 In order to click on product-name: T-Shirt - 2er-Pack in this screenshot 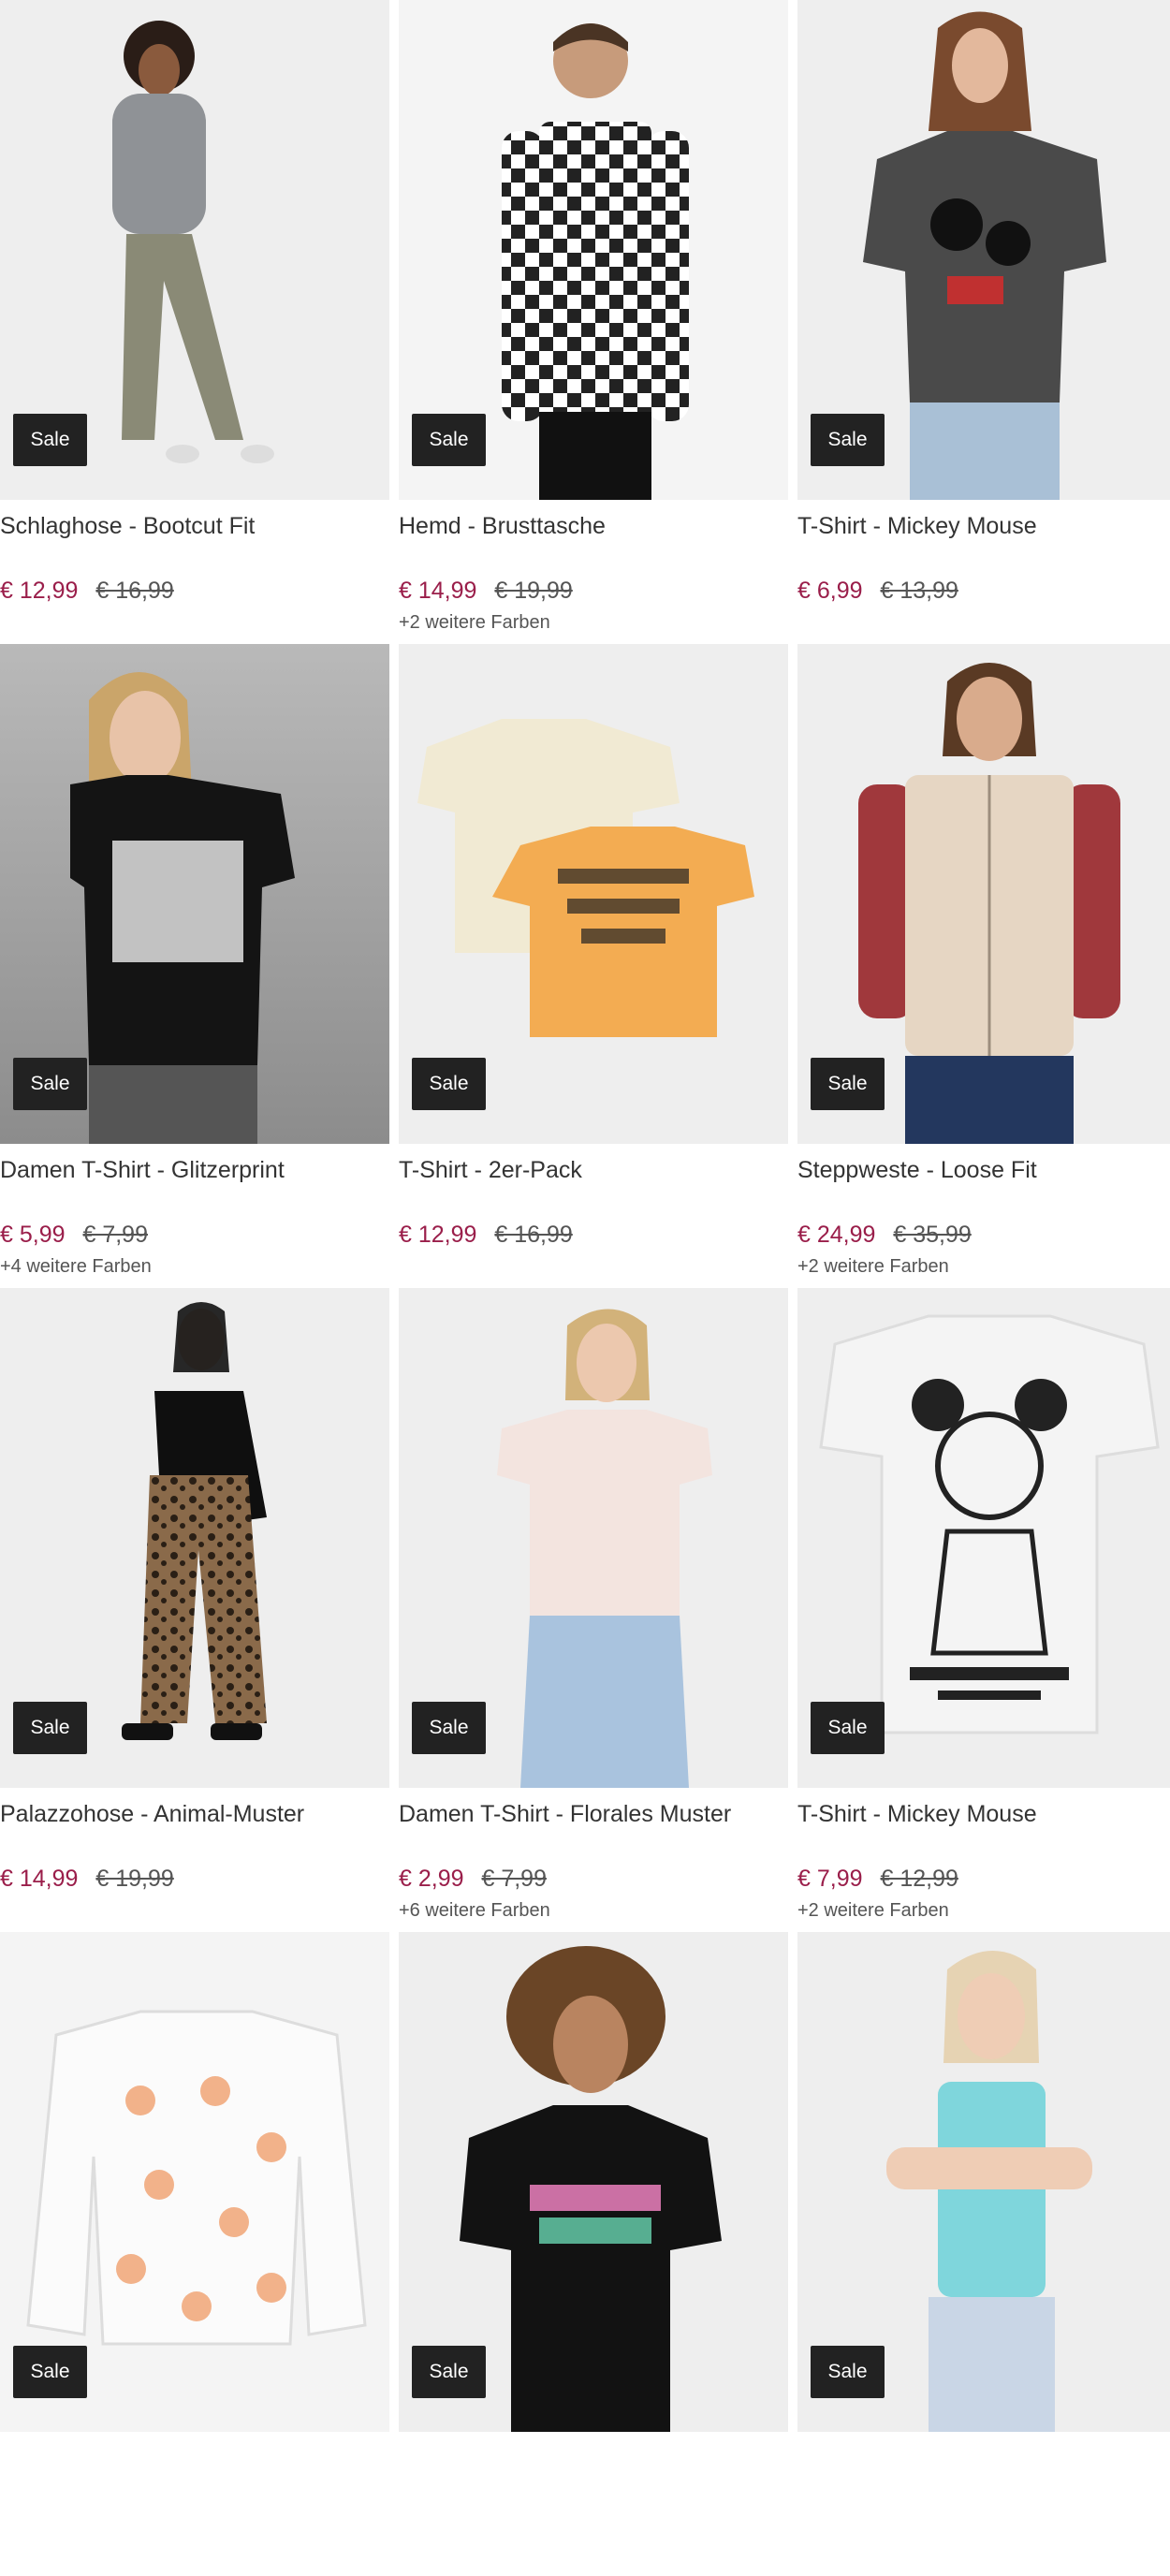, I will do `click(593, 1170)`.